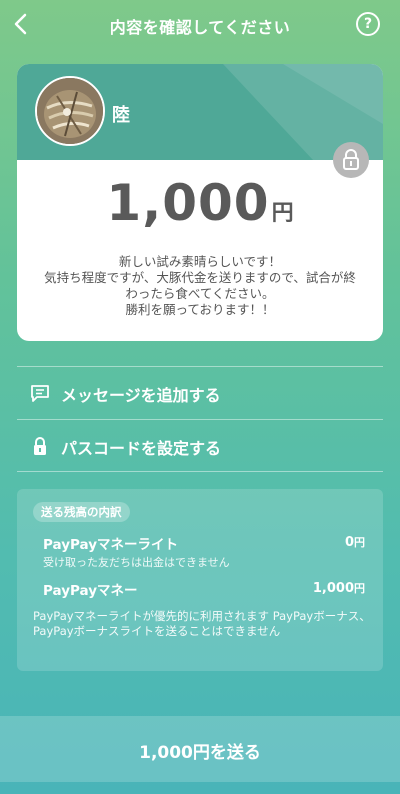 The width and height of the screenshot is (400, 794). I want to click on paypay-money-lite-note: 受け取った友だちは出金はできません, so click(136, 562).